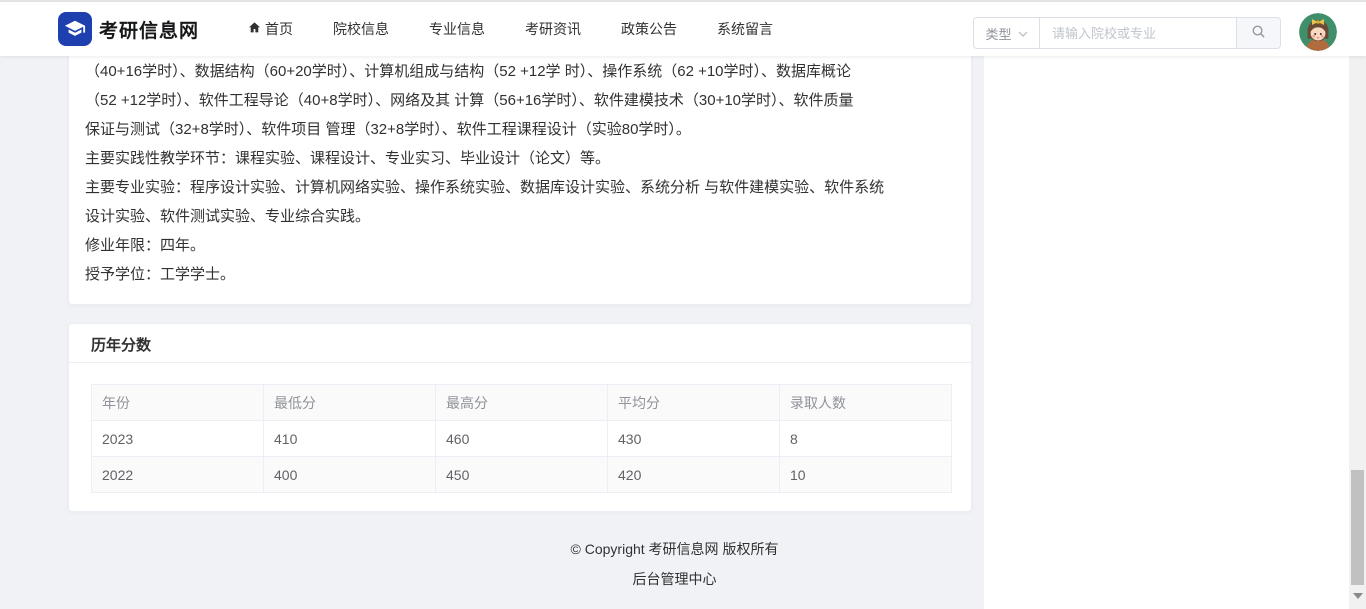 The width and height of the screenshot is (1366, 609). I want to click on column-header-min: 最低分, so click(349, 402).